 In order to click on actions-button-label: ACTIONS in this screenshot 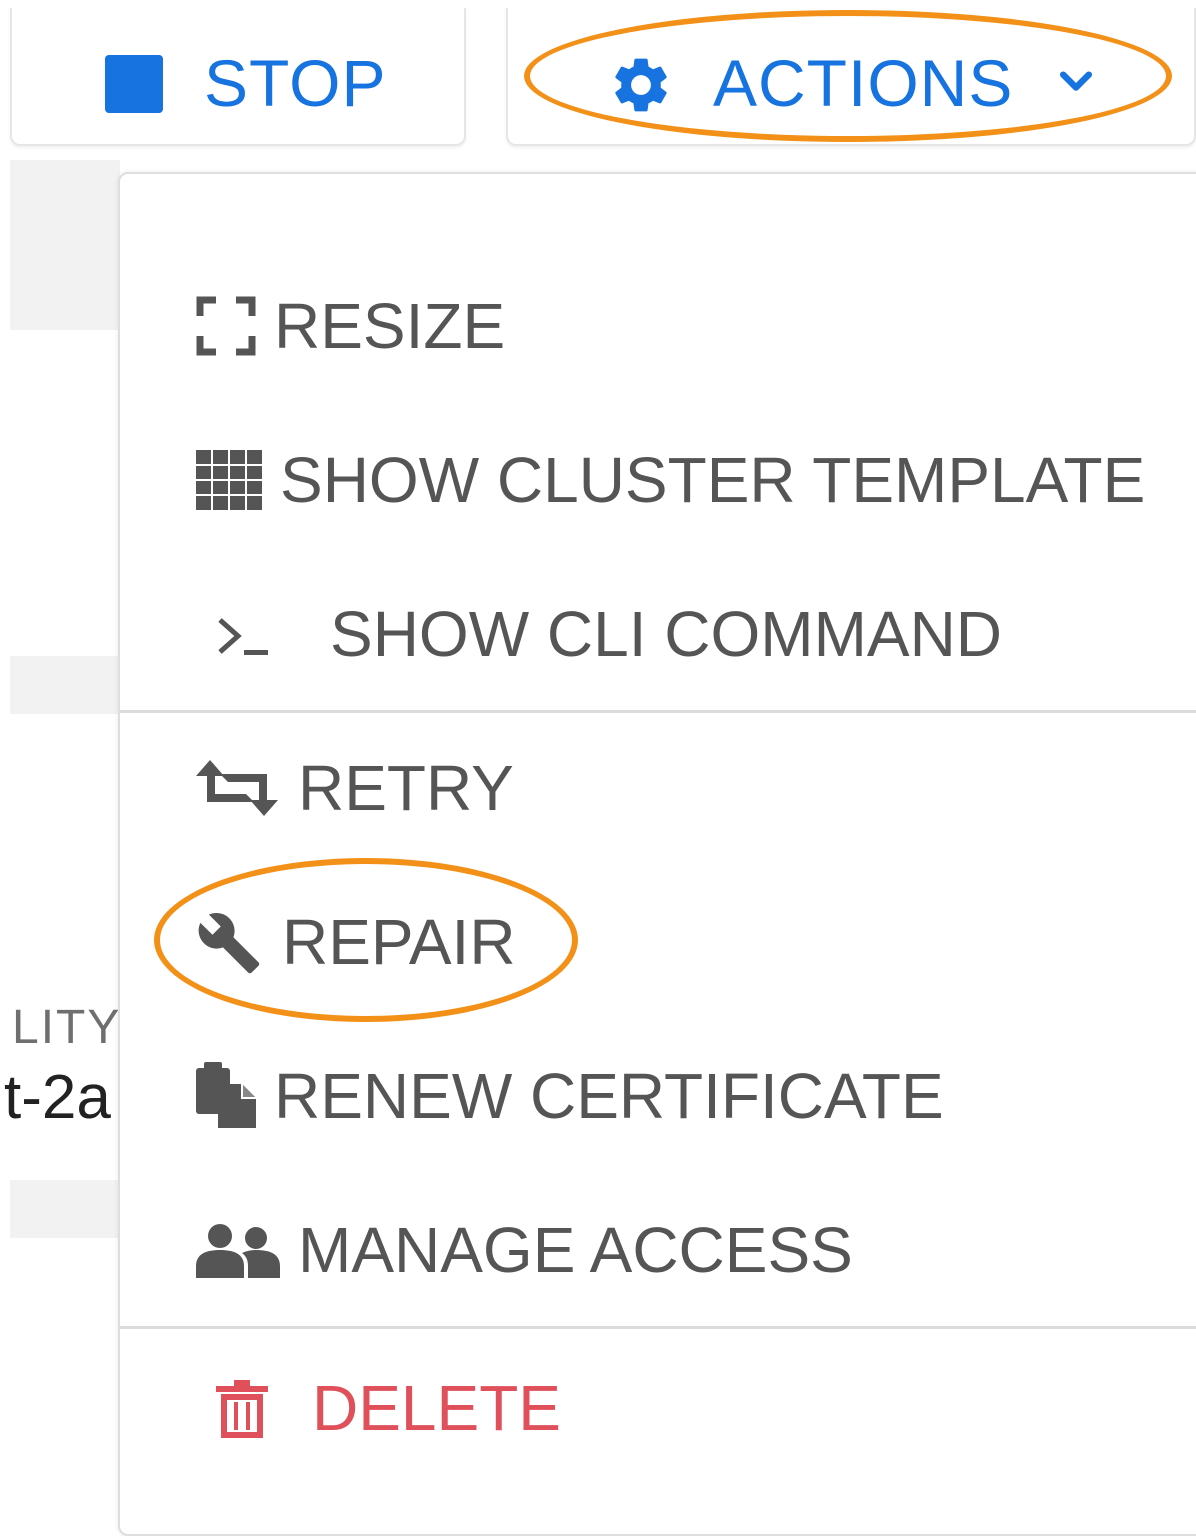, I will do `click(863, 83)`.